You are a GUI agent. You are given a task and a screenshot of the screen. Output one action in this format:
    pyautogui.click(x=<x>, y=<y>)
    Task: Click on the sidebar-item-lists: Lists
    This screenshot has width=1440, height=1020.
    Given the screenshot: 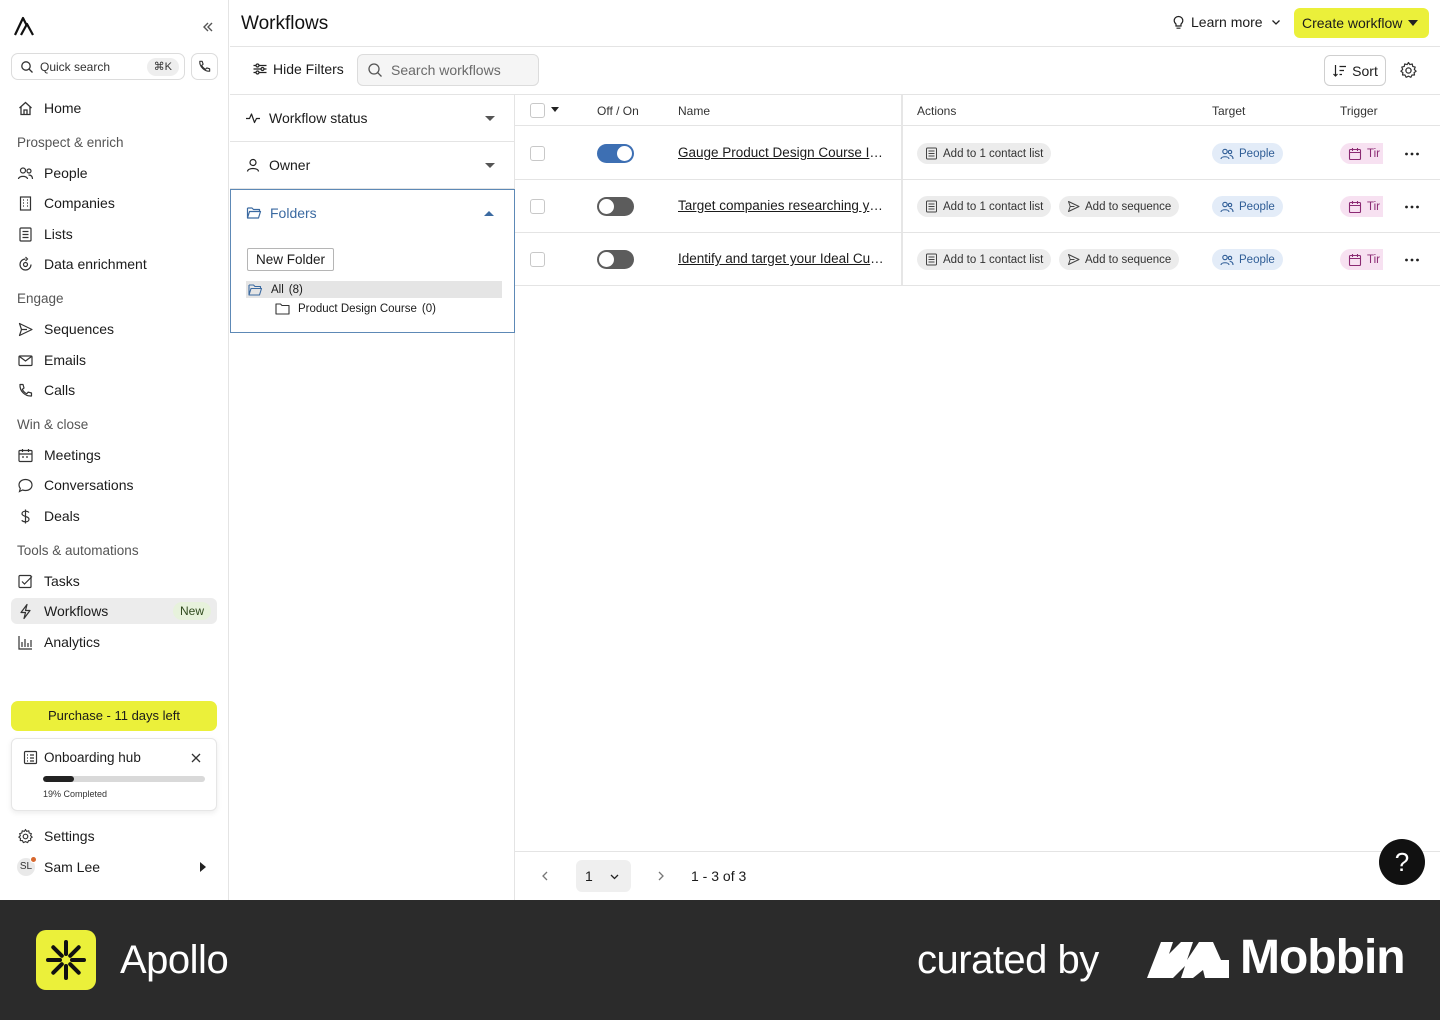 What is the action you would take?
    pyautogui.click(x=114, y=234)
    